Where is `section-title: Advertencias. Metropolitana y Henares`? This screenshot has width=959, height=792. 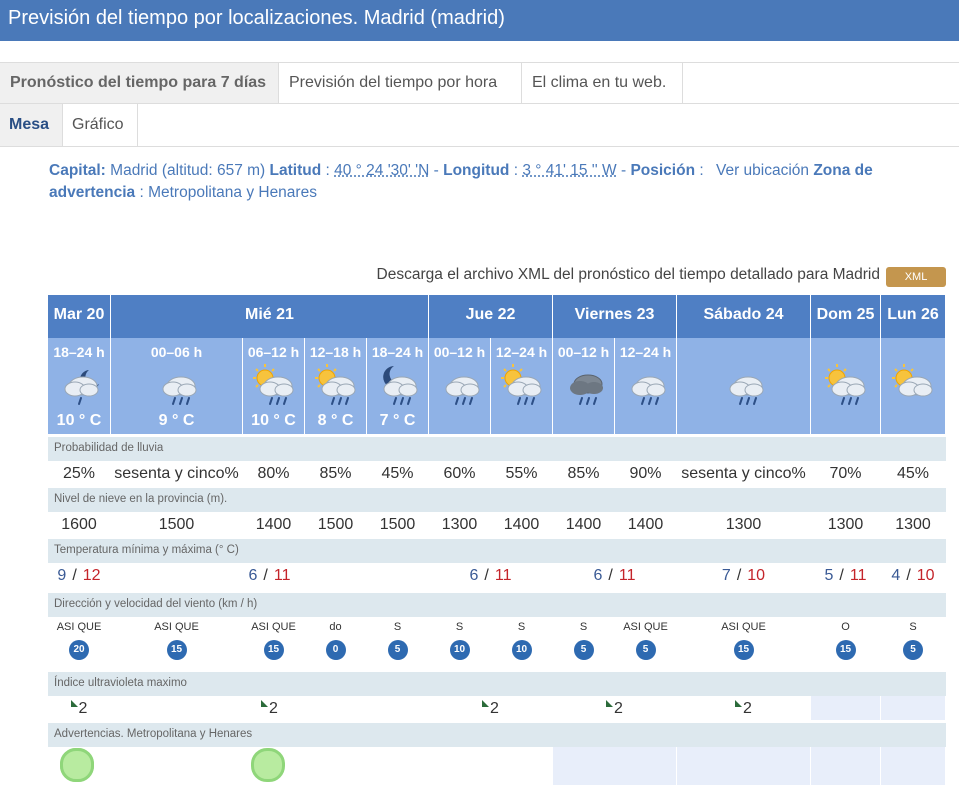
section-title: Advertencias. Metropolitana y Henares is located at coordinates (153, 734).